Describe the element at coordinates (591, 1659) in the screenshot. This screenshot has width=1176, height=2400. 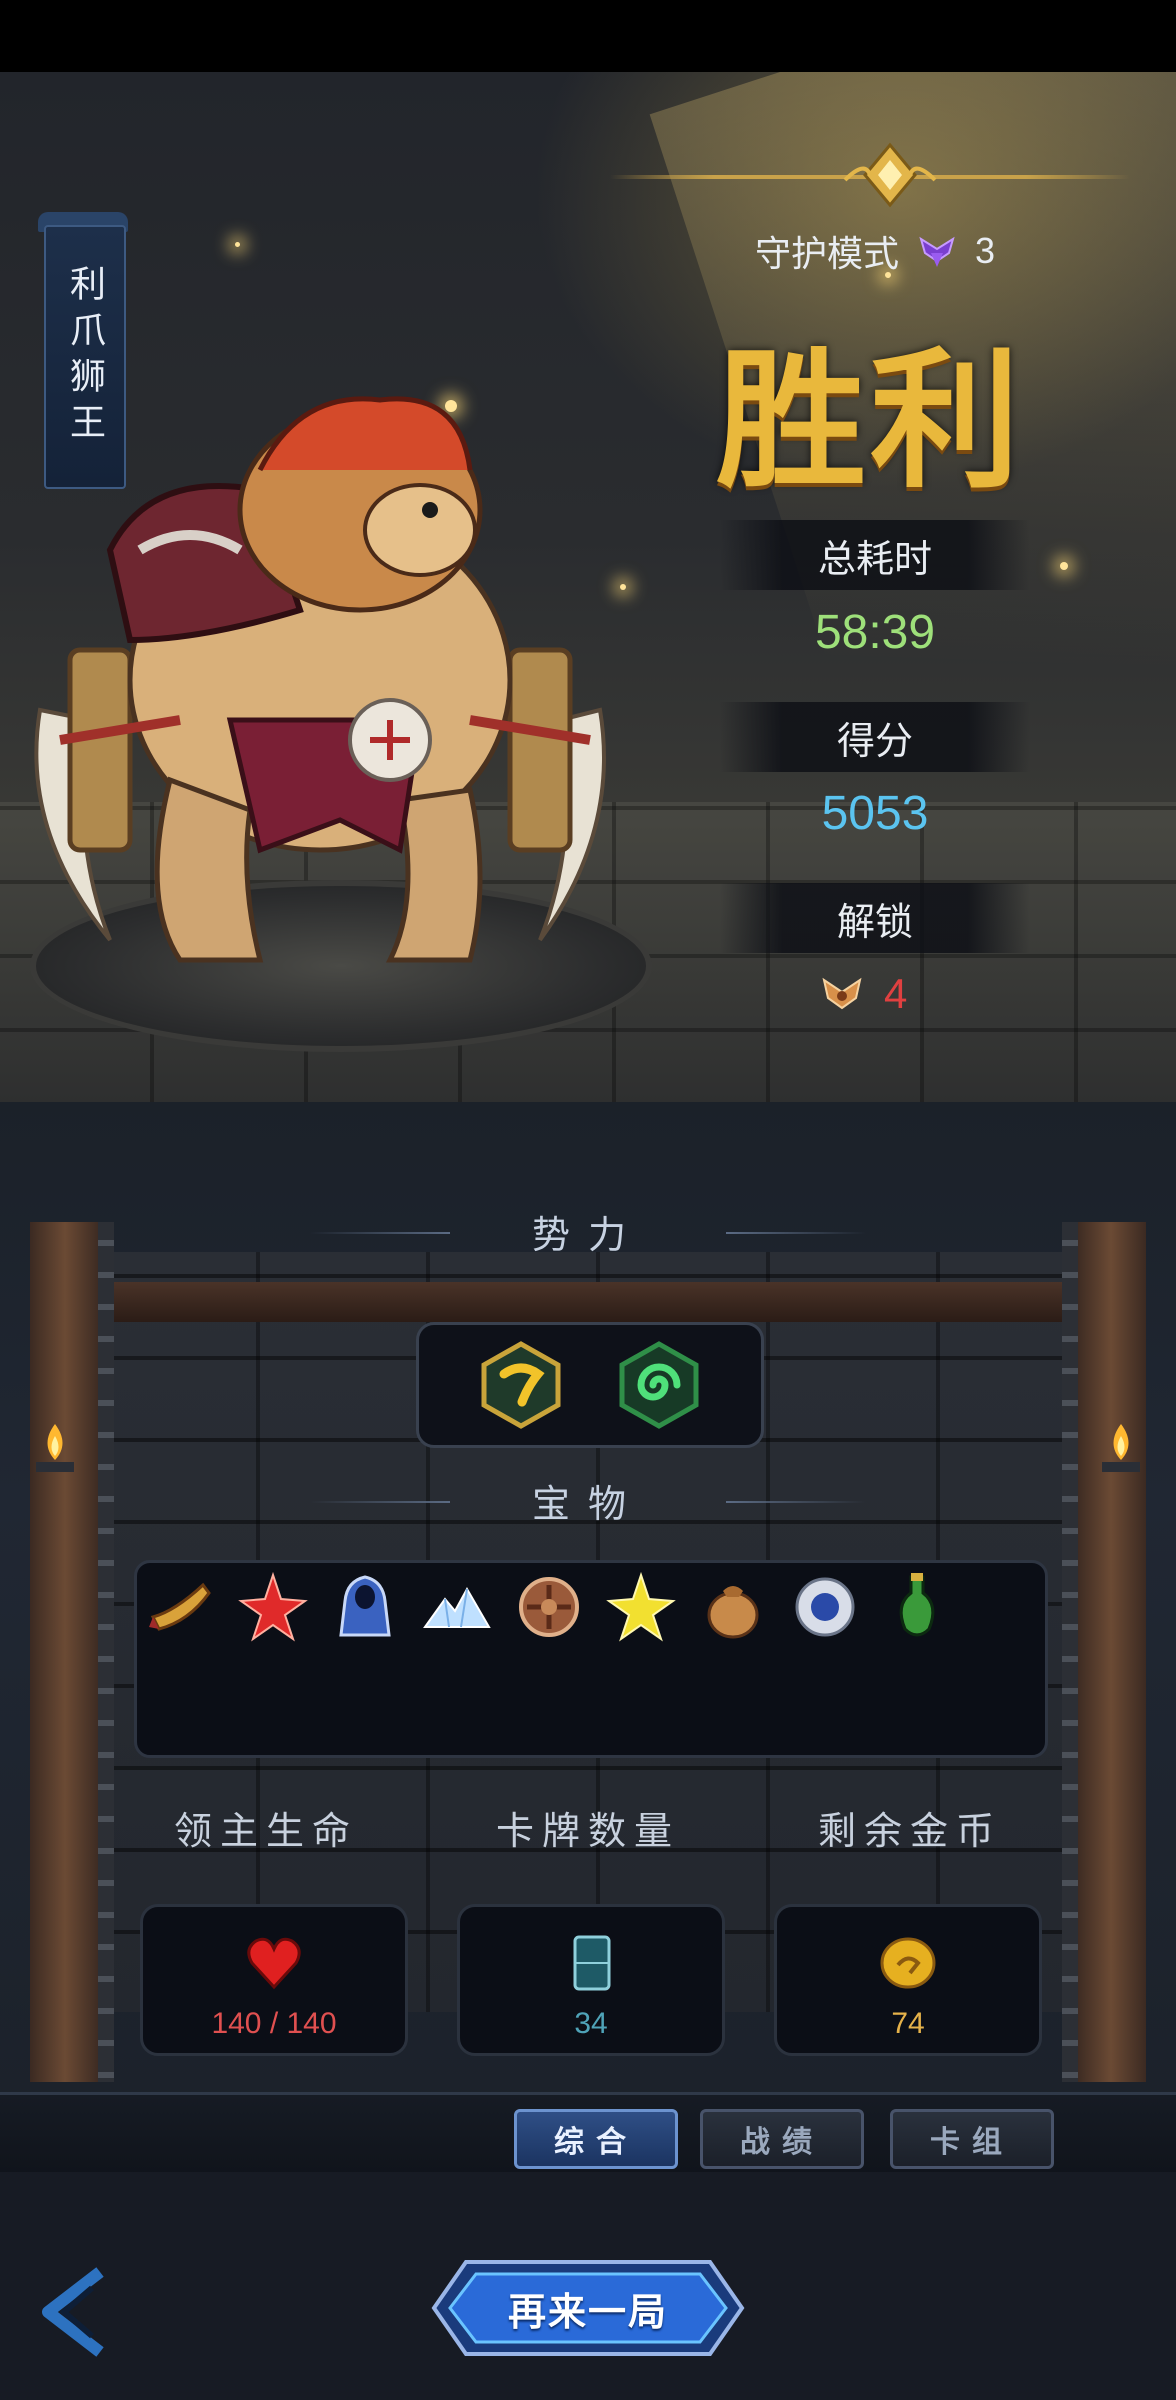
I see `treasure-list` at that location.